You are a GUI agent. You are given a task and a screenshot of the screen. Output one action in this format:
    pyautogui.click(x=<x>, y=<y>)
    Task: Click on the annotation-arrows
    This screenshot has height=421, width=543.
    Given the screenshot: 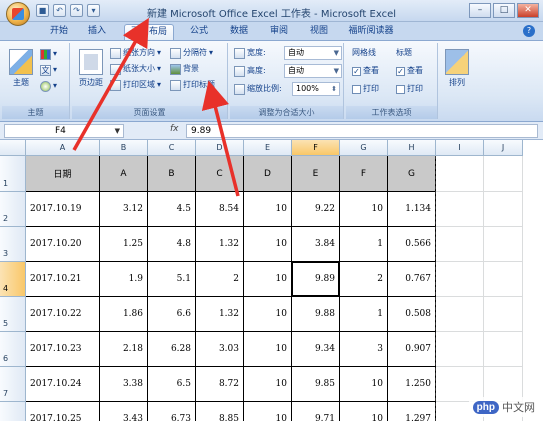 What is the action you would take?
    pyautogui.click(x=156, y=107)
    